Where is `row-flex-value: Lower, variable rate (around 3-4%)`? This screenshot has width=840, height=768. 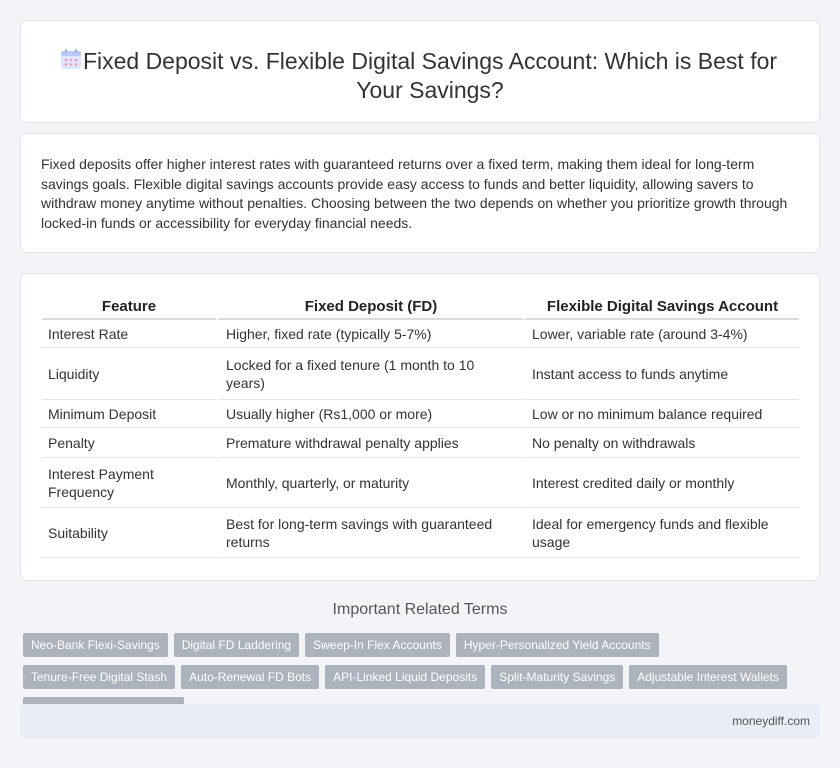
row-flex-value: Lower, variable rate (around 3-4%) is located at coordinates (660, 334).